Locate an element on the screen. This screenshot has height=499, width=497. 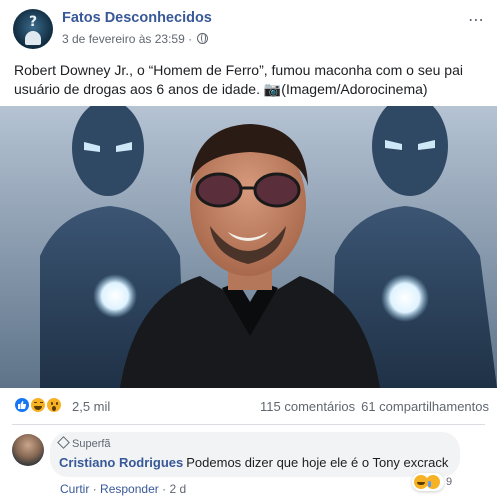
shares-count-link: 61 compartilhamentos is located at coordinates (425, 406).